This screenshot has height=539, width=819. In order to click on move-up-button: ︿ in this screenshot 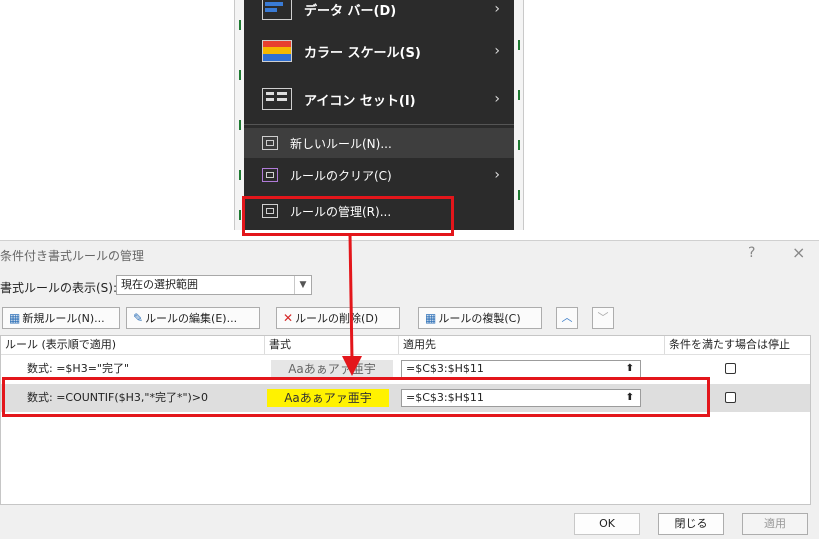, I will do `click(567, 318)`.